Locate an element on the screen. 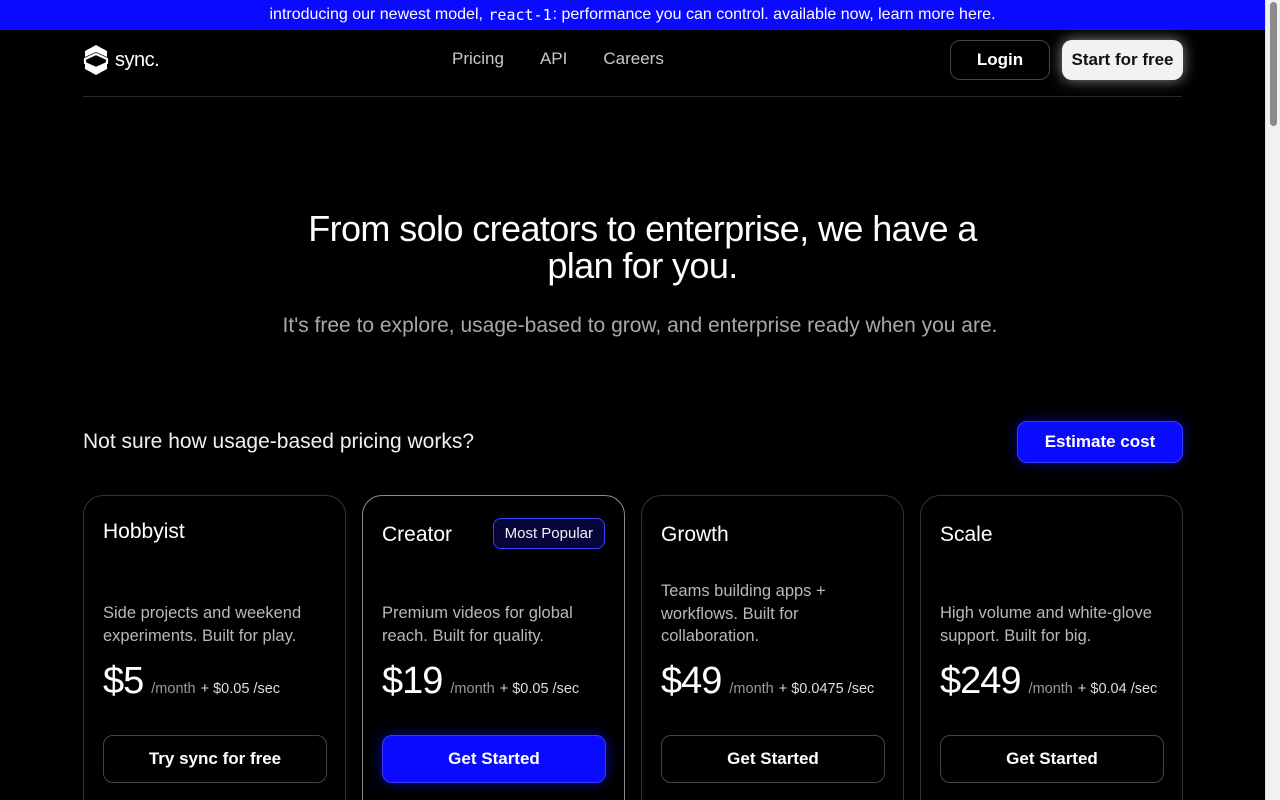 This screenshot has height=800, width=1280. plan-name: Scale is located at coordinates (966, 534).